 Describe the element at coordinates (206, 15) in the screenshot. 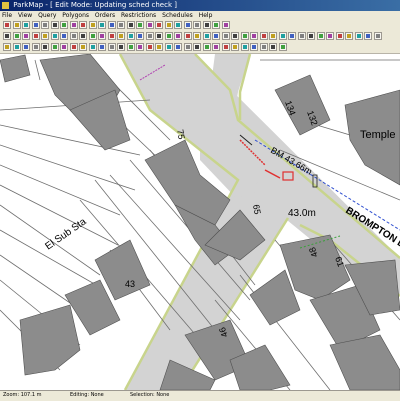

I see `menu-help: Help` at that location.